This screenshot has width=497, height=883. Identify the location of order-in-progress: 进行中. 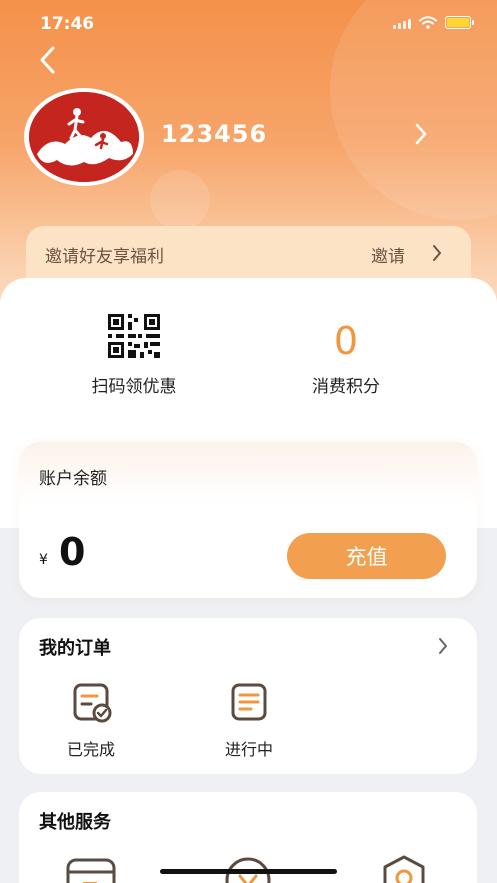
(249, 721).